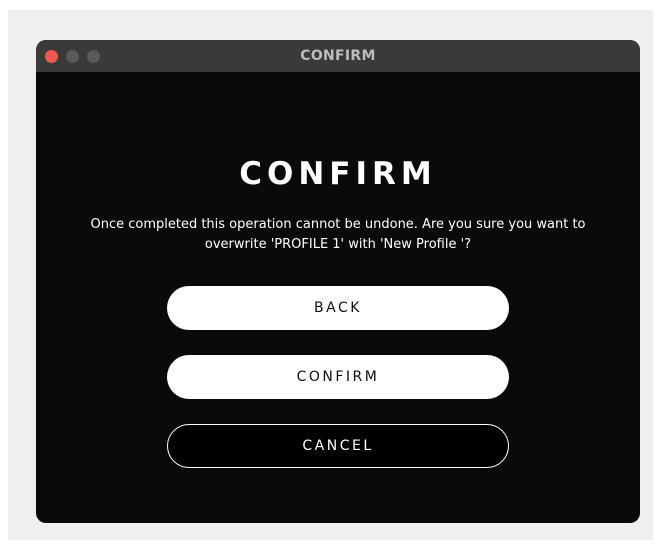 This screenshot has width=661, height=549. I want to click on cancel-button: CANCEL, so click(338, 446).